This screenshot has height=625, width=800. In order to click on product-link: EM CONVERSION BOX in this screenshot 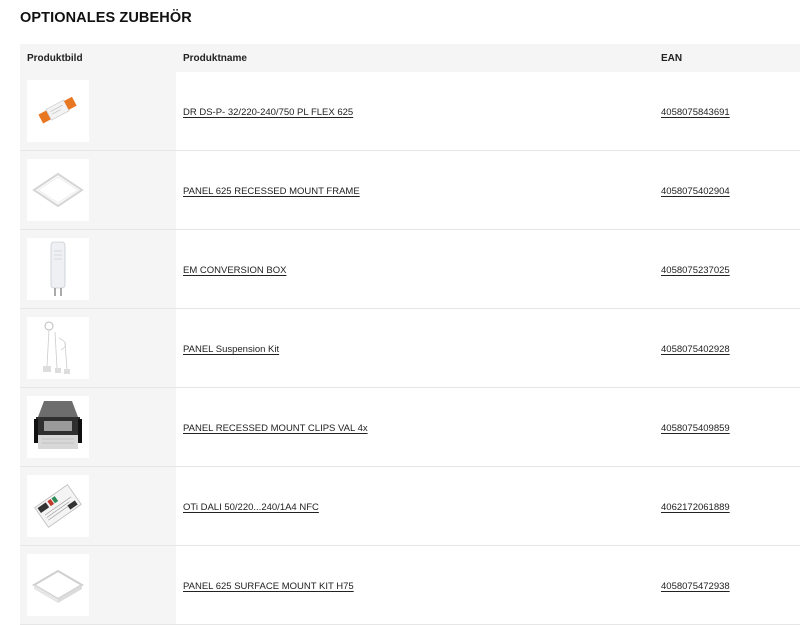, I will do `click(234, 270)`.